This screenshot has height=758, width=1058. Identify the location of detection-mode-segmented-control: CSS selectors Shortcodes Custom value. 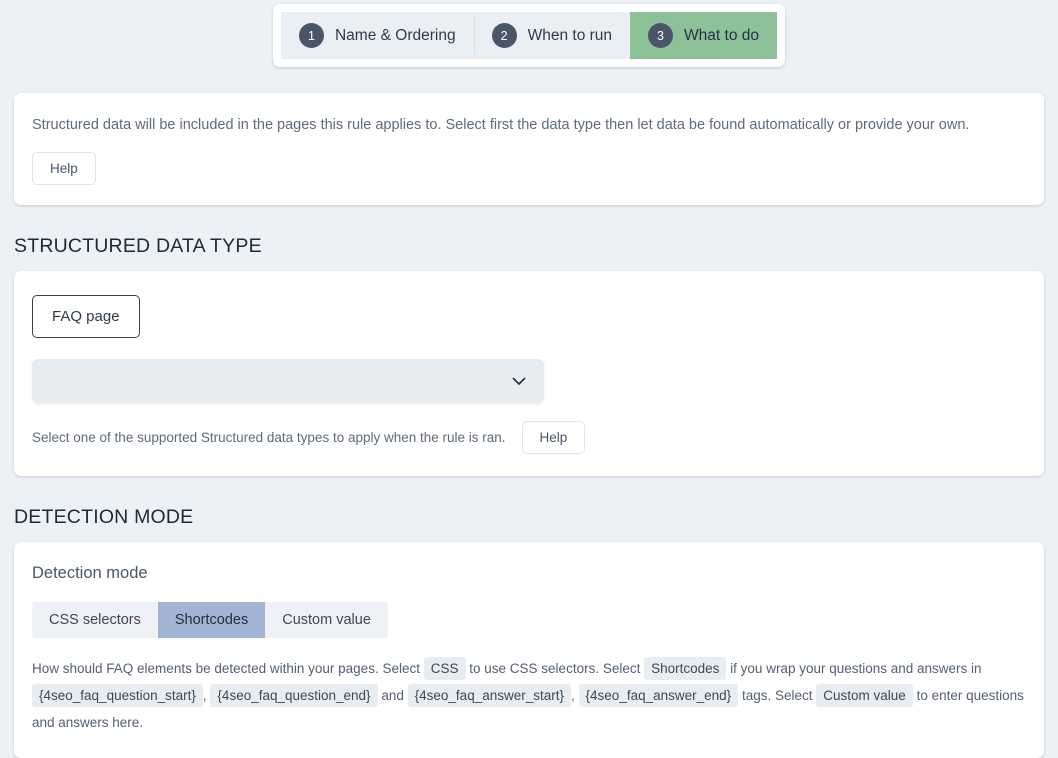
(210, 620).